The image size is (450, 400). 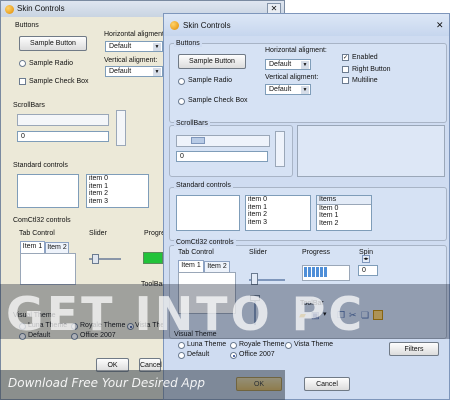 I want to click on spin-edit: 0, so click(x=368, y=270).